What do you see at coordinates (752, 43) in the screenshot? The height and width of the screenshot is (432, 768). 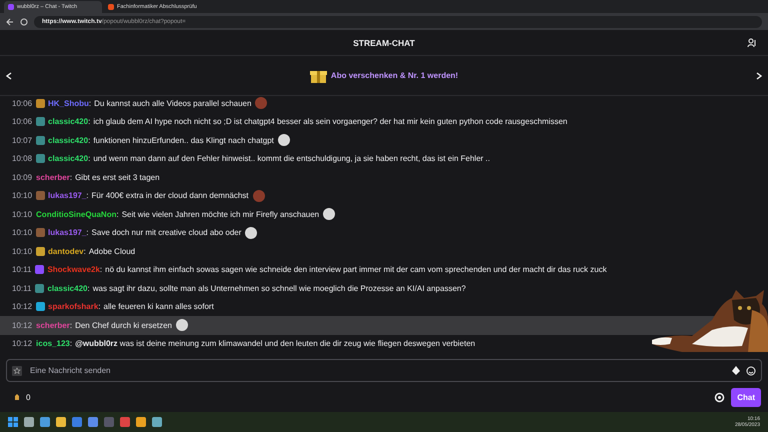 I see `users-icon` at bounding box center [752, 43].